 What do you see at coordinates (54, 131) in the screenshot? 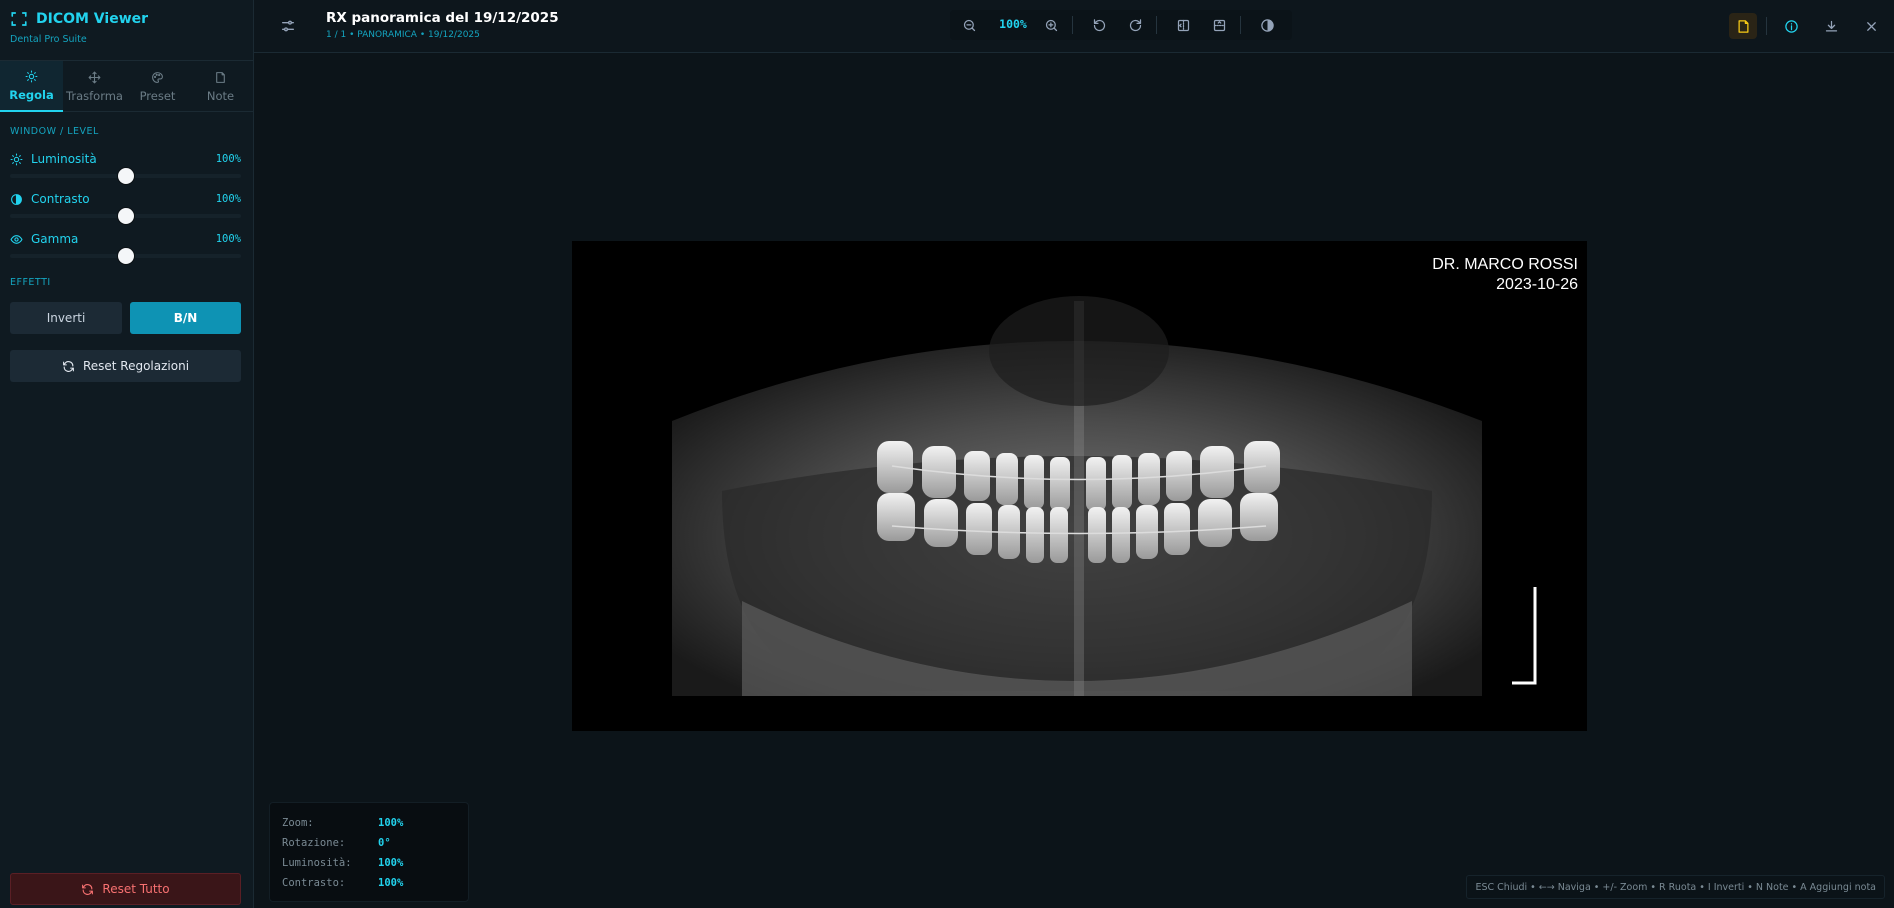
I see `window-level-label: WINDOW / LEVEL` at bounding box center [54, 131].